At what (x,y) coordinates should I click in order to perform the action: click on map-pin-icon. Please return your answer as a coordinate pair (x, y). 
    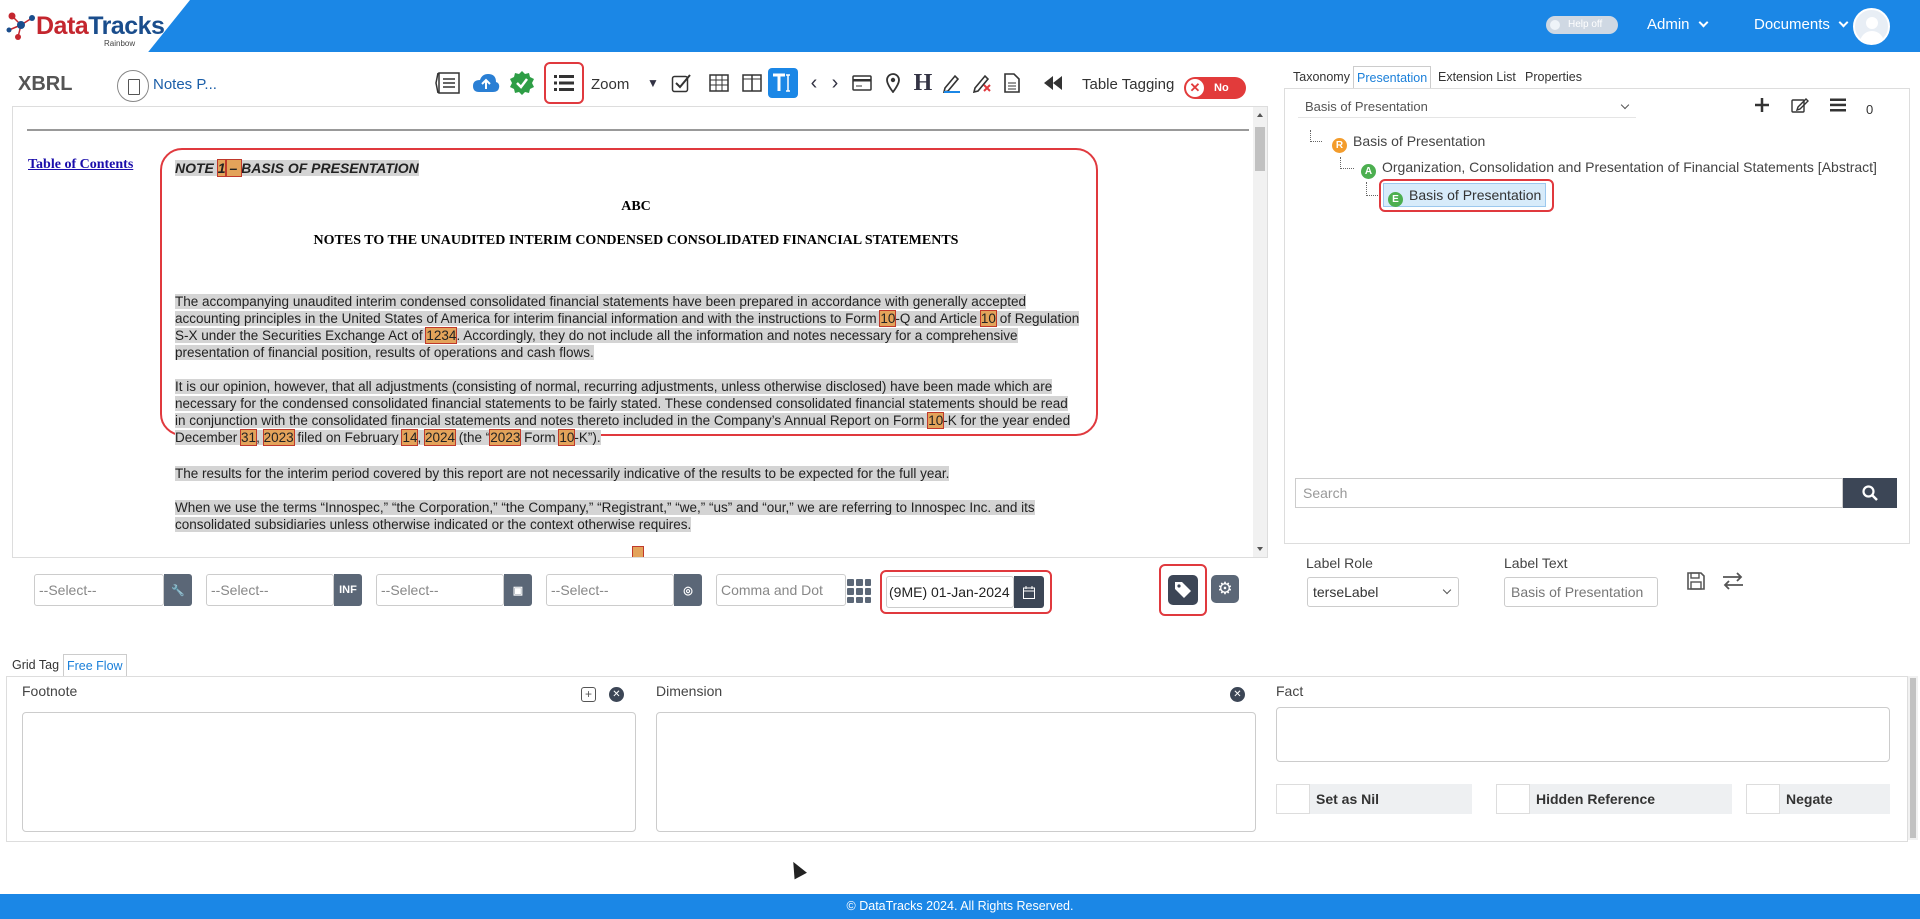
    Looking at the image, I should click on (893, 83).